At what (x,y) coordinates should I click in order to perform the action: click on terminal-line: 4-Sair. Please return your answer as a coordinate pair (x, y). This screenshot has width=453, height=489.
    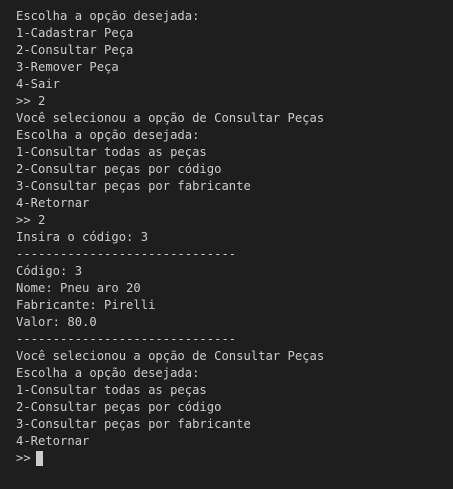
    Looking at the image, I should click on (38, 84).